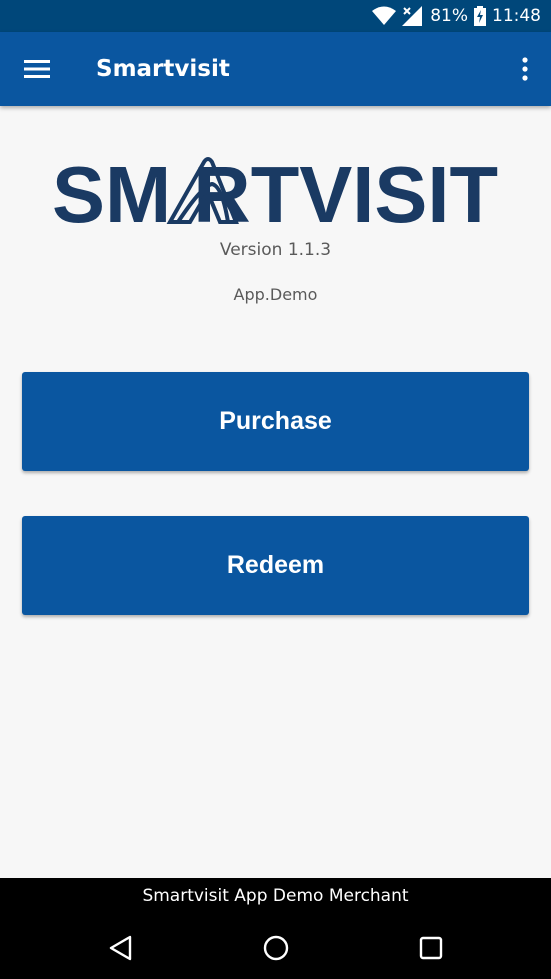 This screenshot has width=551, height=979. I want to click on status-bar: 81% 11:48, so click(275, 16).